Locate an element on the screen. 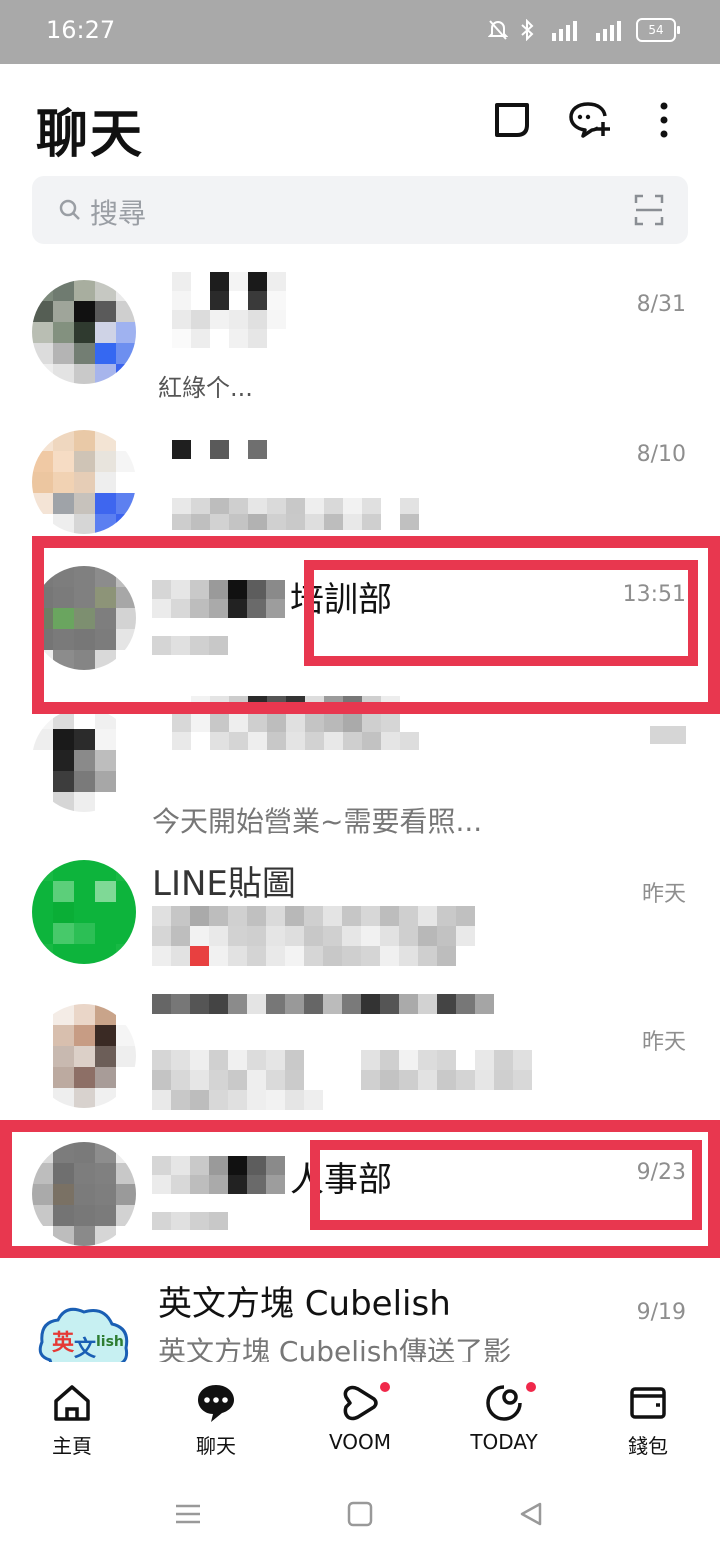 Image resolution: width=720 pixels, height=1560 pixels. nav-wallet: 錢包 is located at coordinates (648, 1420).